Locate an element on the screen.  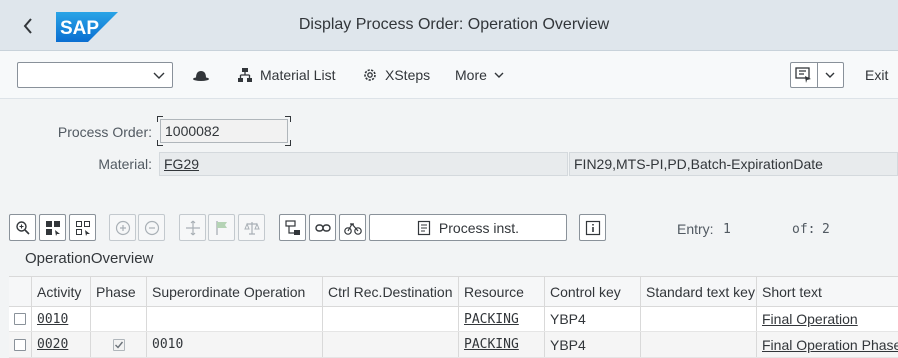
xsteps-label: XSteps is located at coordinates (408, 75).